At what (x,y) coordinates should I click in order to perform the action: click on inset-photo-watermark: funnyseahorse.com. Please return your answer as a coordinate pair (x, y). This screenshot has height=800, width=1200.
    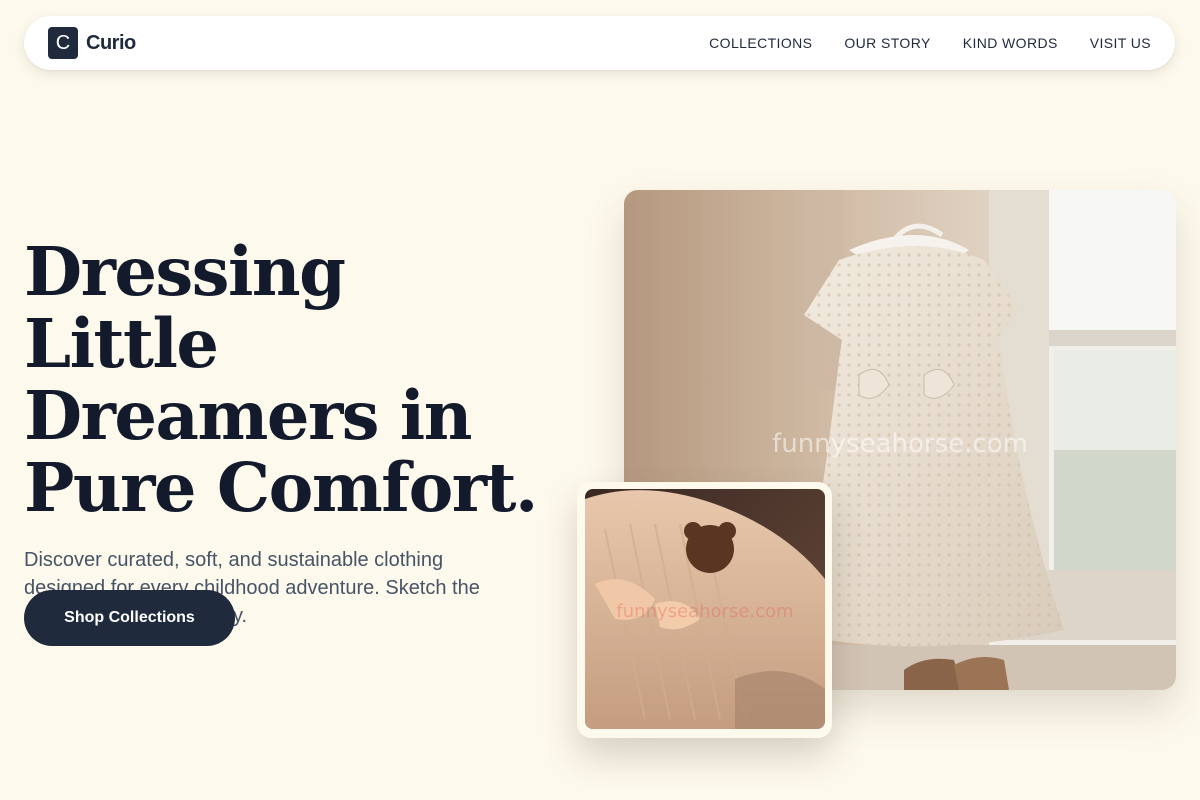
    Looking at the image, I should click on (704, 611).